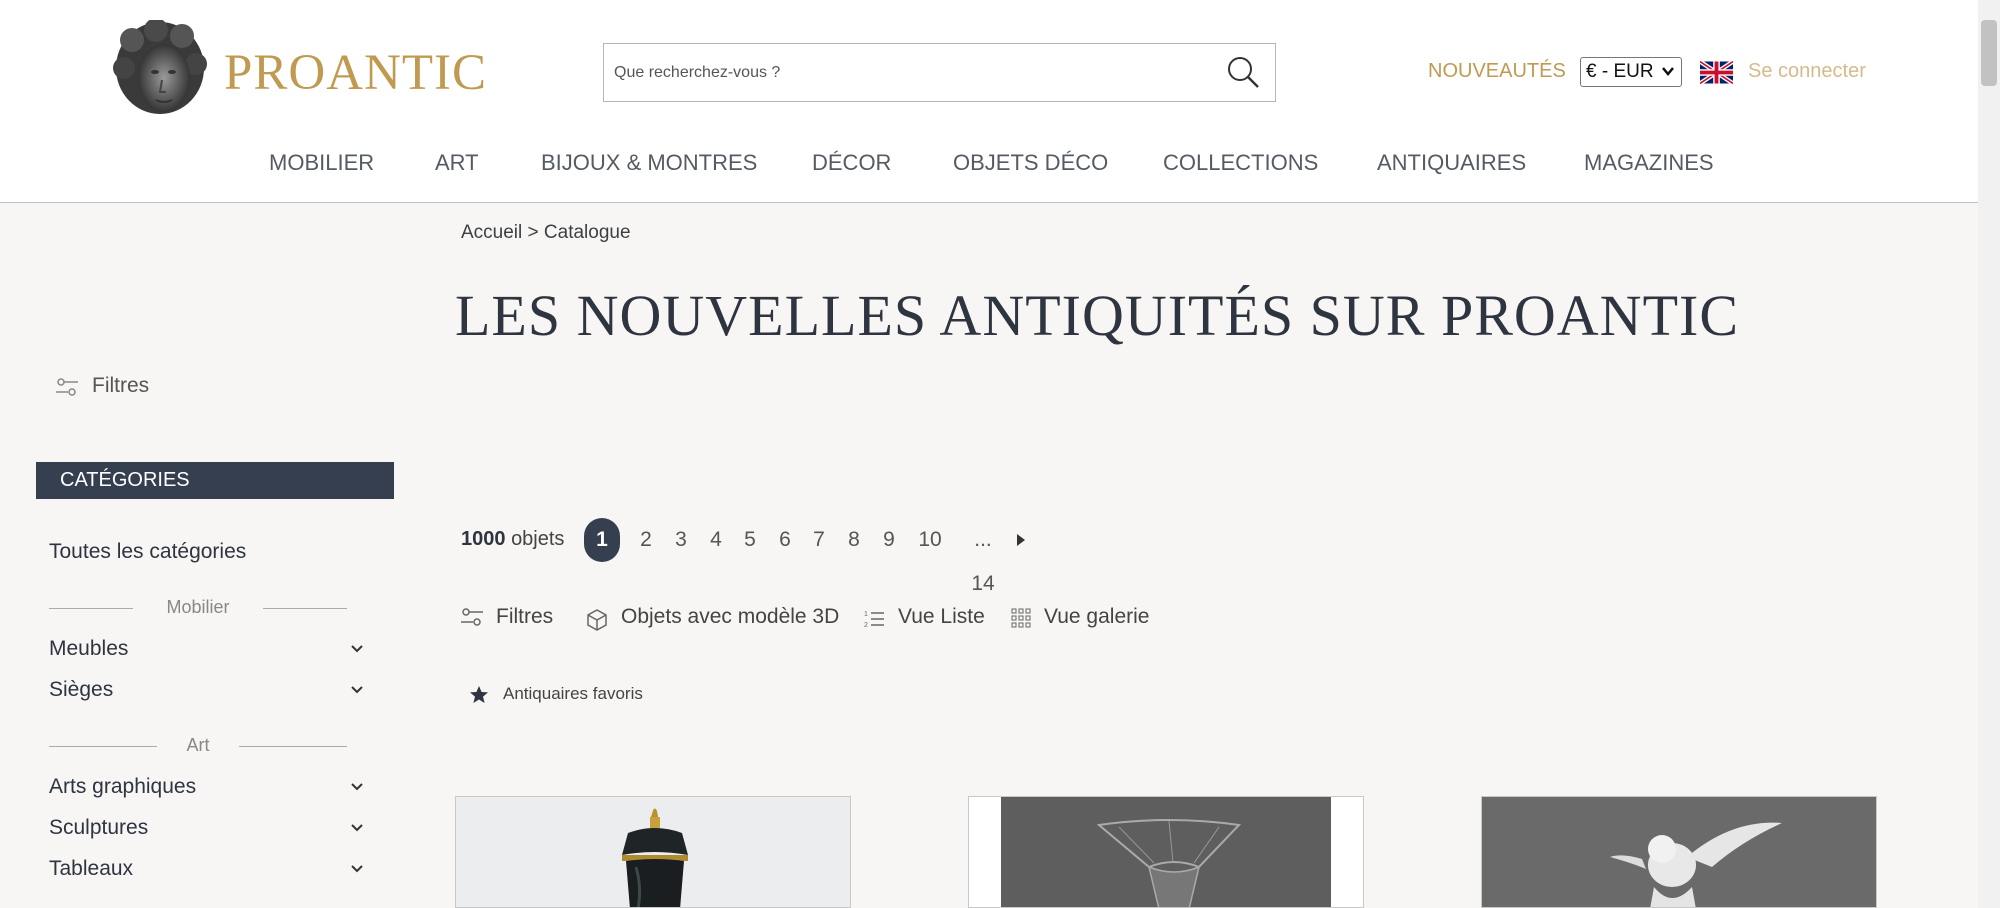  Describe the element at coordinates (1620, 71) in the screenshot. I see `currency-value: € - EUR` at that location.